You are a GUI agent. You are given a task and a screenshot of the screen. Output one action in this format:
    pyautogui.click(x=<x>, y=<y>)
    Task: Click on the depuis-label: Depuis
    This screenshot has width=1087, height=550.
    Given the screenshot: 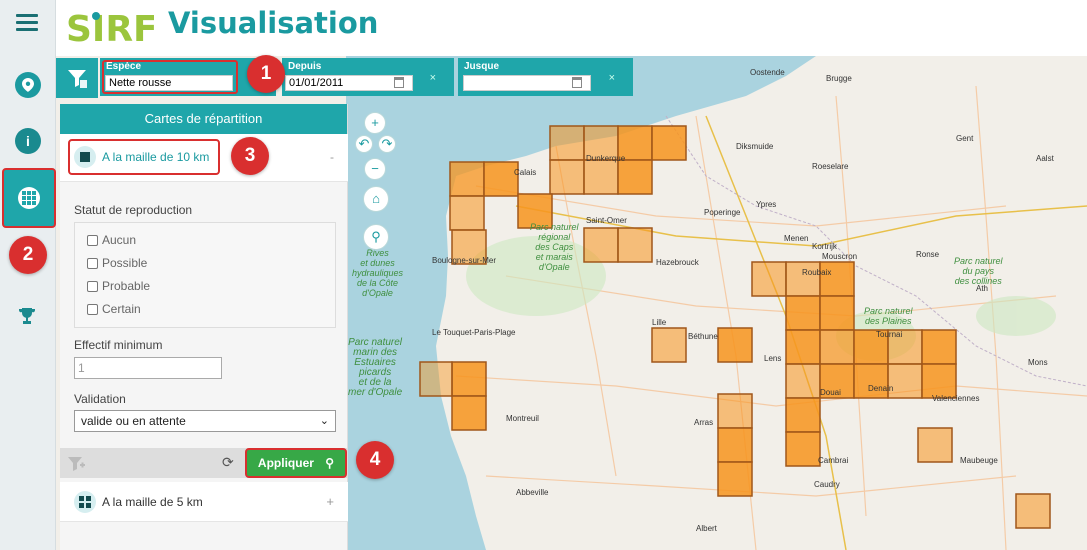 What is the action you would take?
    pyautogui.click(x=305, y=66)
    